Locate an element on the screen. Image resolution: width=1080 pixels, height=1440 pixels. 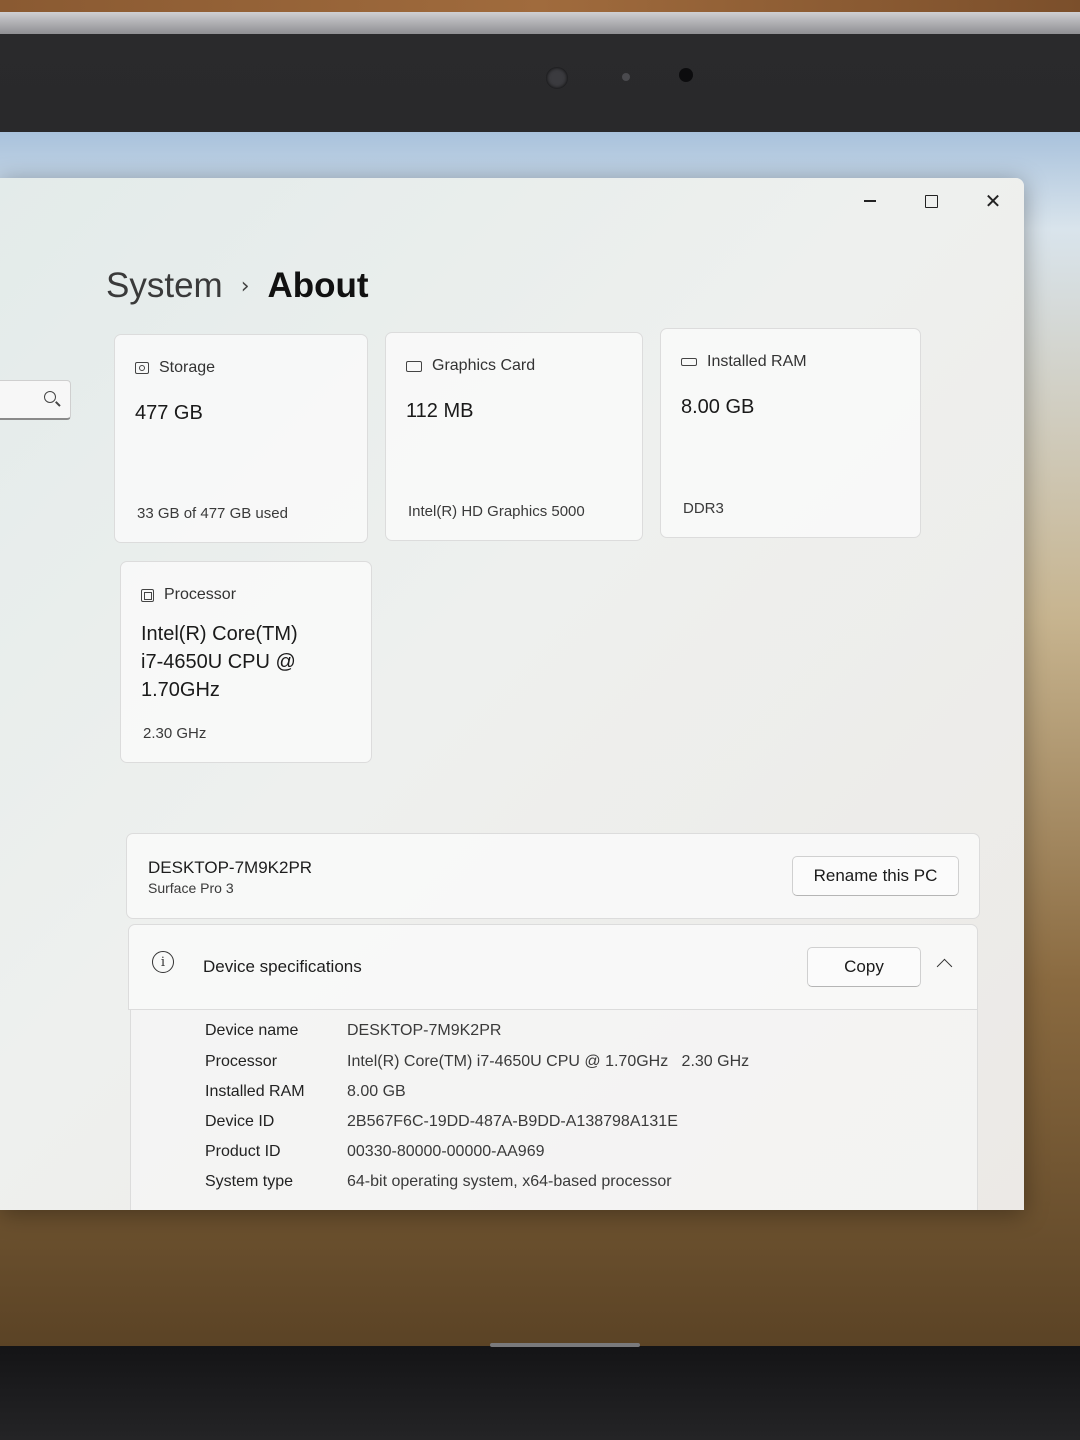
maximize-icon is located at coordinates (931, 201).